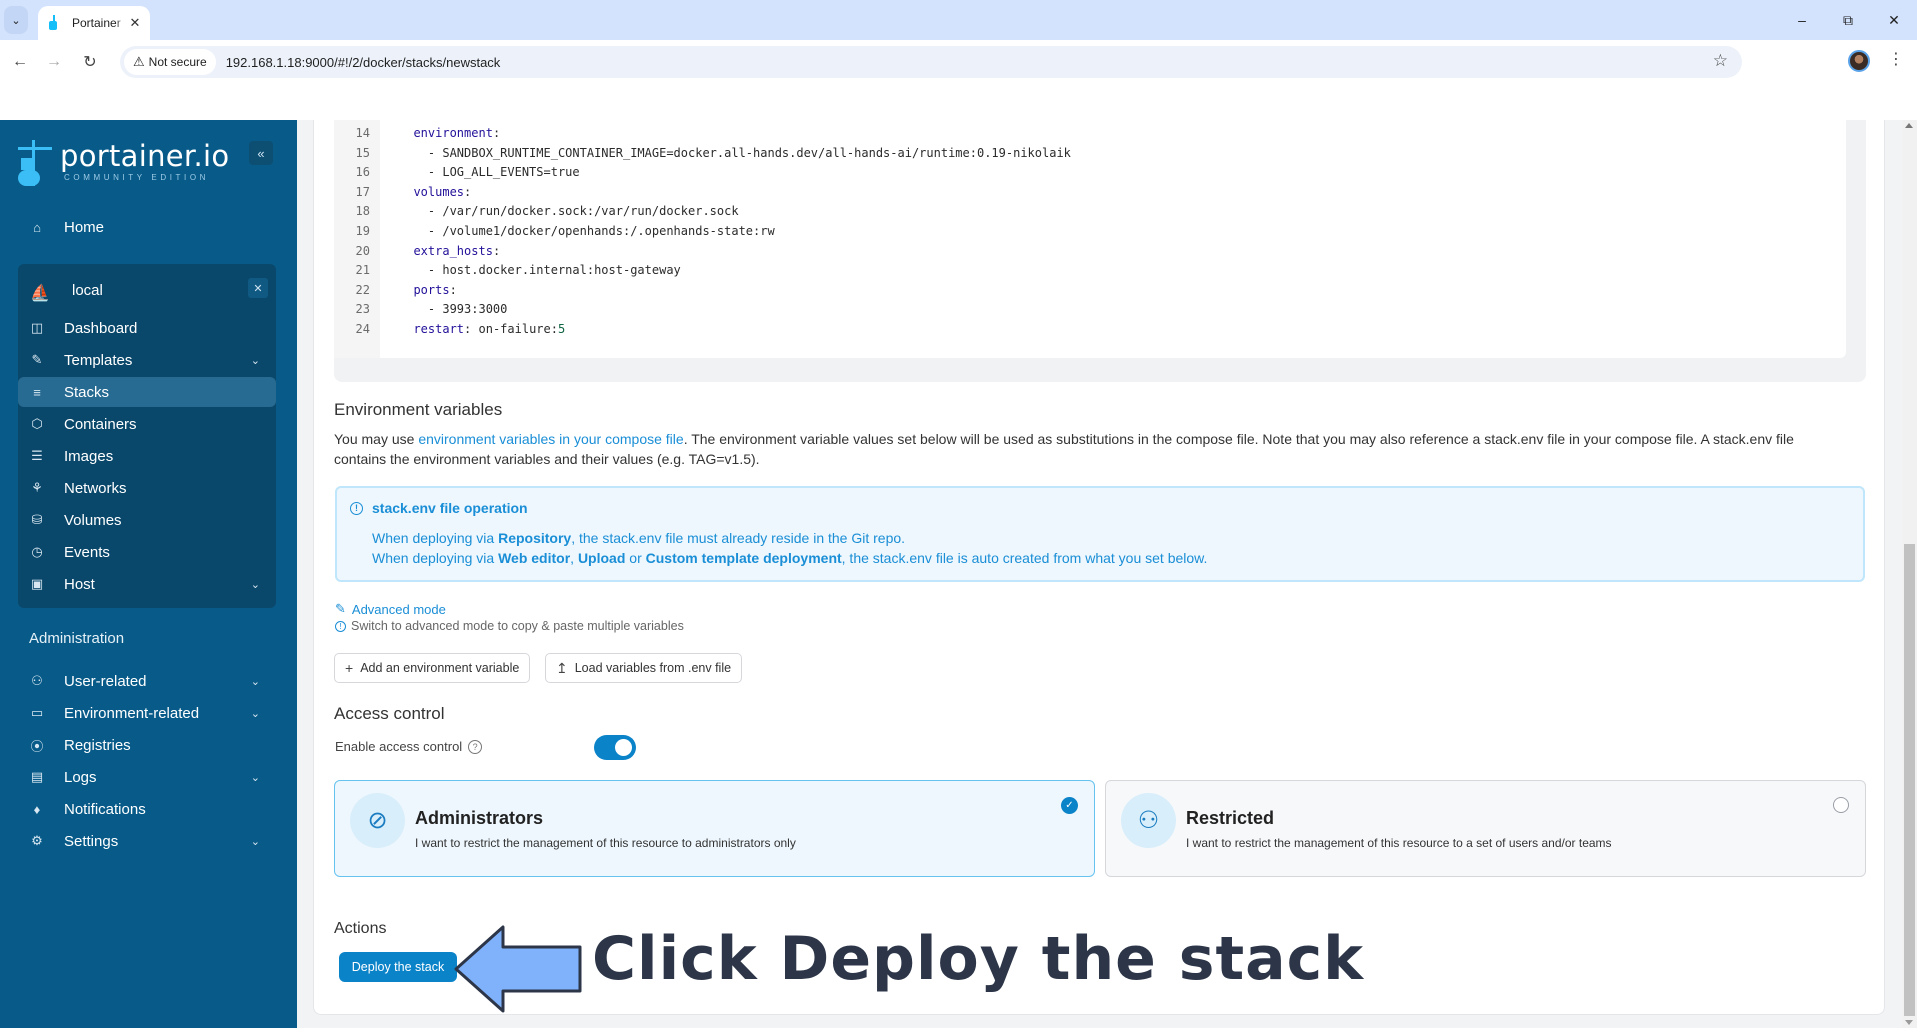  I want to click on line-number: 14, so click(362, 133).